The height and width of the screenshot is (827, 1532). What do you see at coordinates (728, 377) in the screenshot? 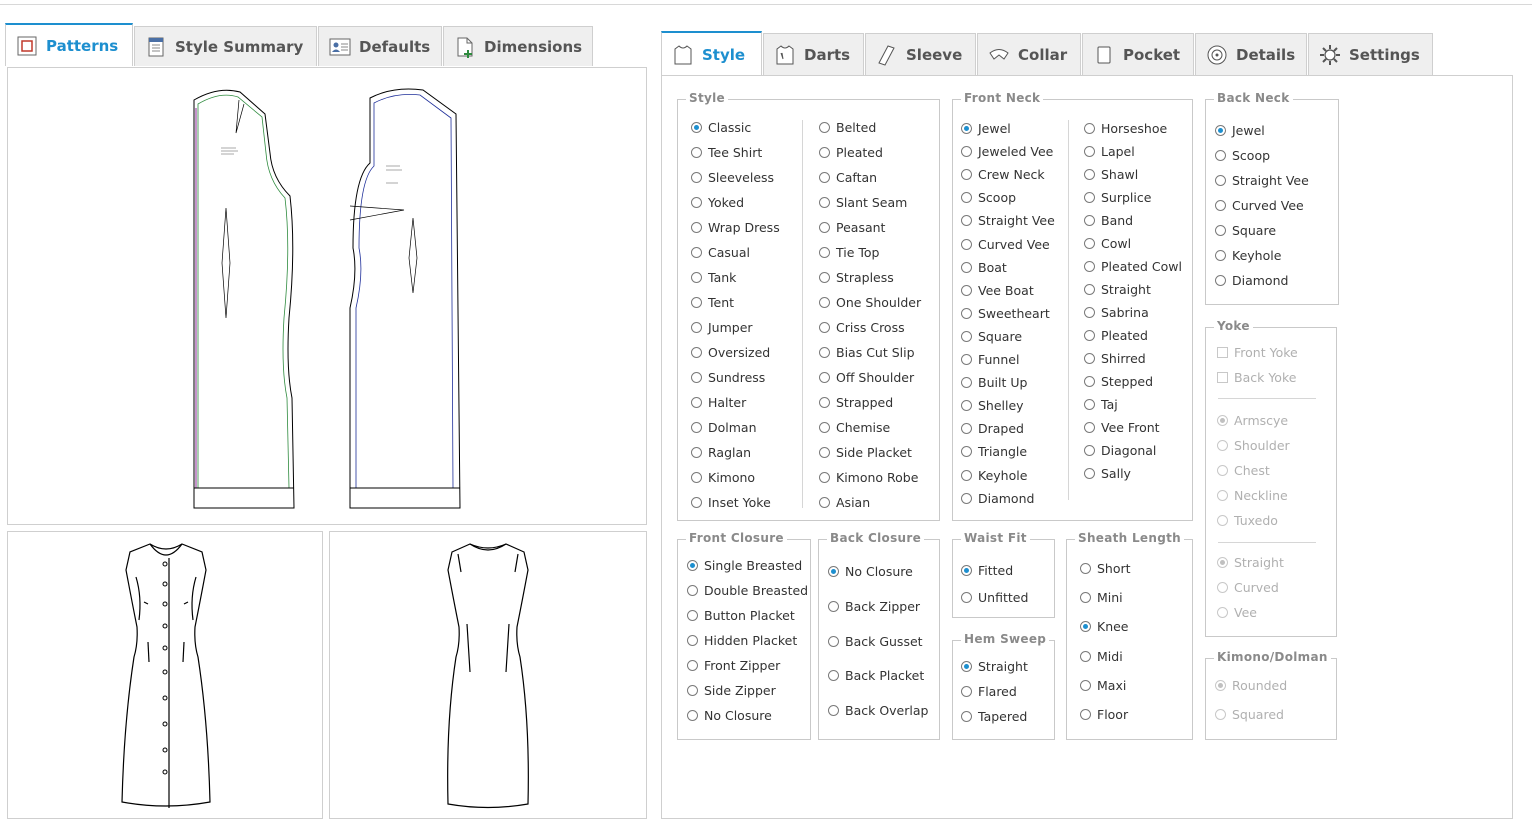
I see `style-option-sundress: Sundress` at bounding box center [728, 377].